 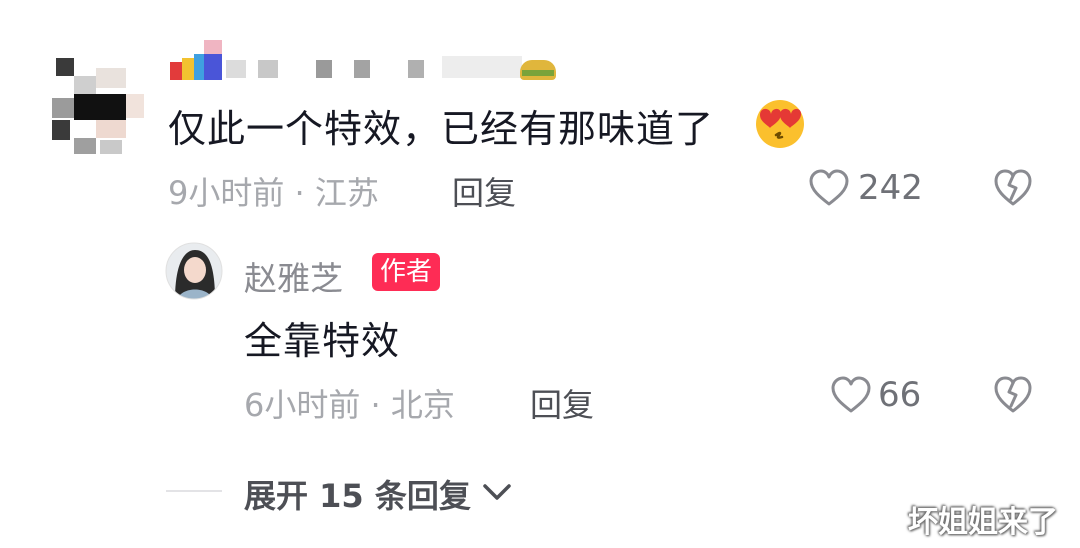 I want to click on reply-meta: 6小时前 · 北京, so click(x=349, y=403).